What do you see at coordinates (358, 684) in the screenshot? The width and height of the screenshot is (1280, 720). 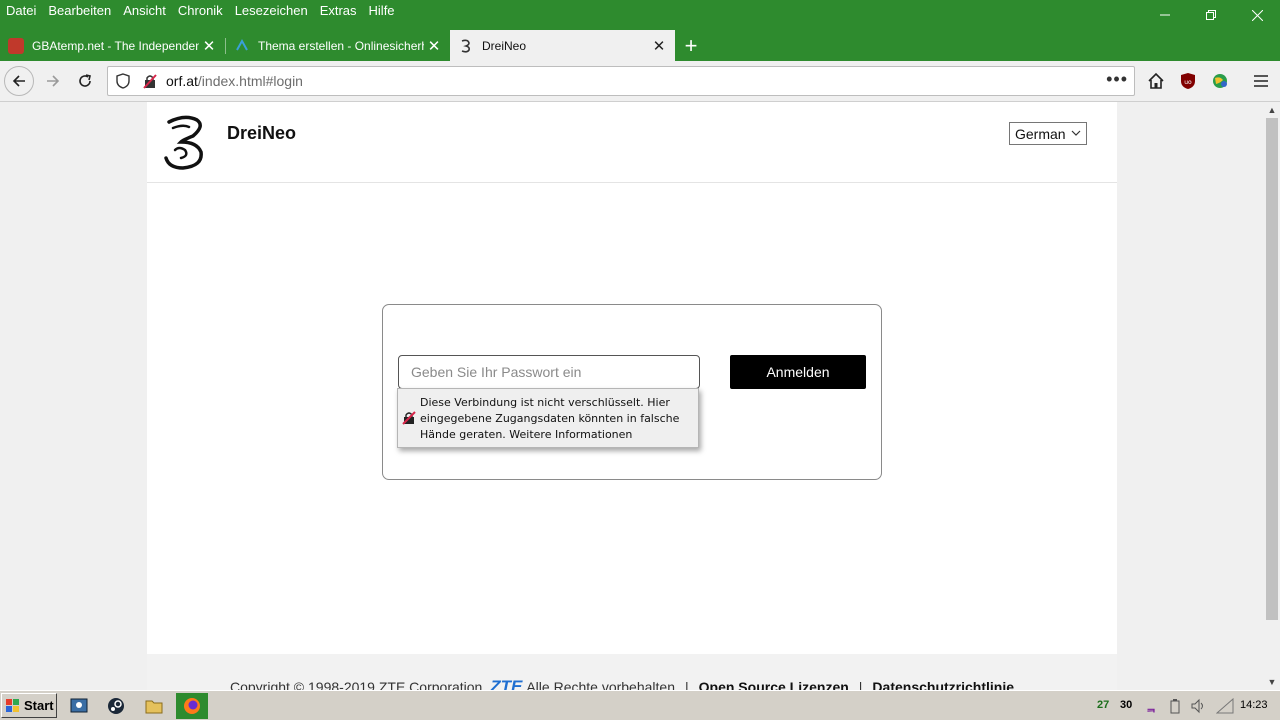 I see `copyright-text: Copyright © 1998-2019 ZTE Corporation.` at bounding box center [358, 684].